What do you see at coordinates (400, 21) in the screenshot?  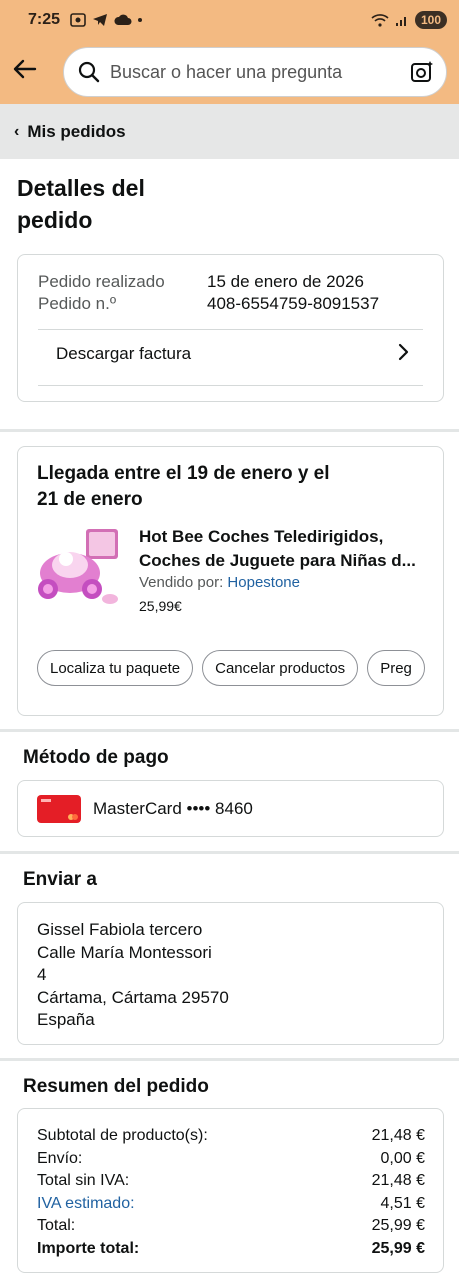 I see `signal-icon` at bounding box center [400, 21].